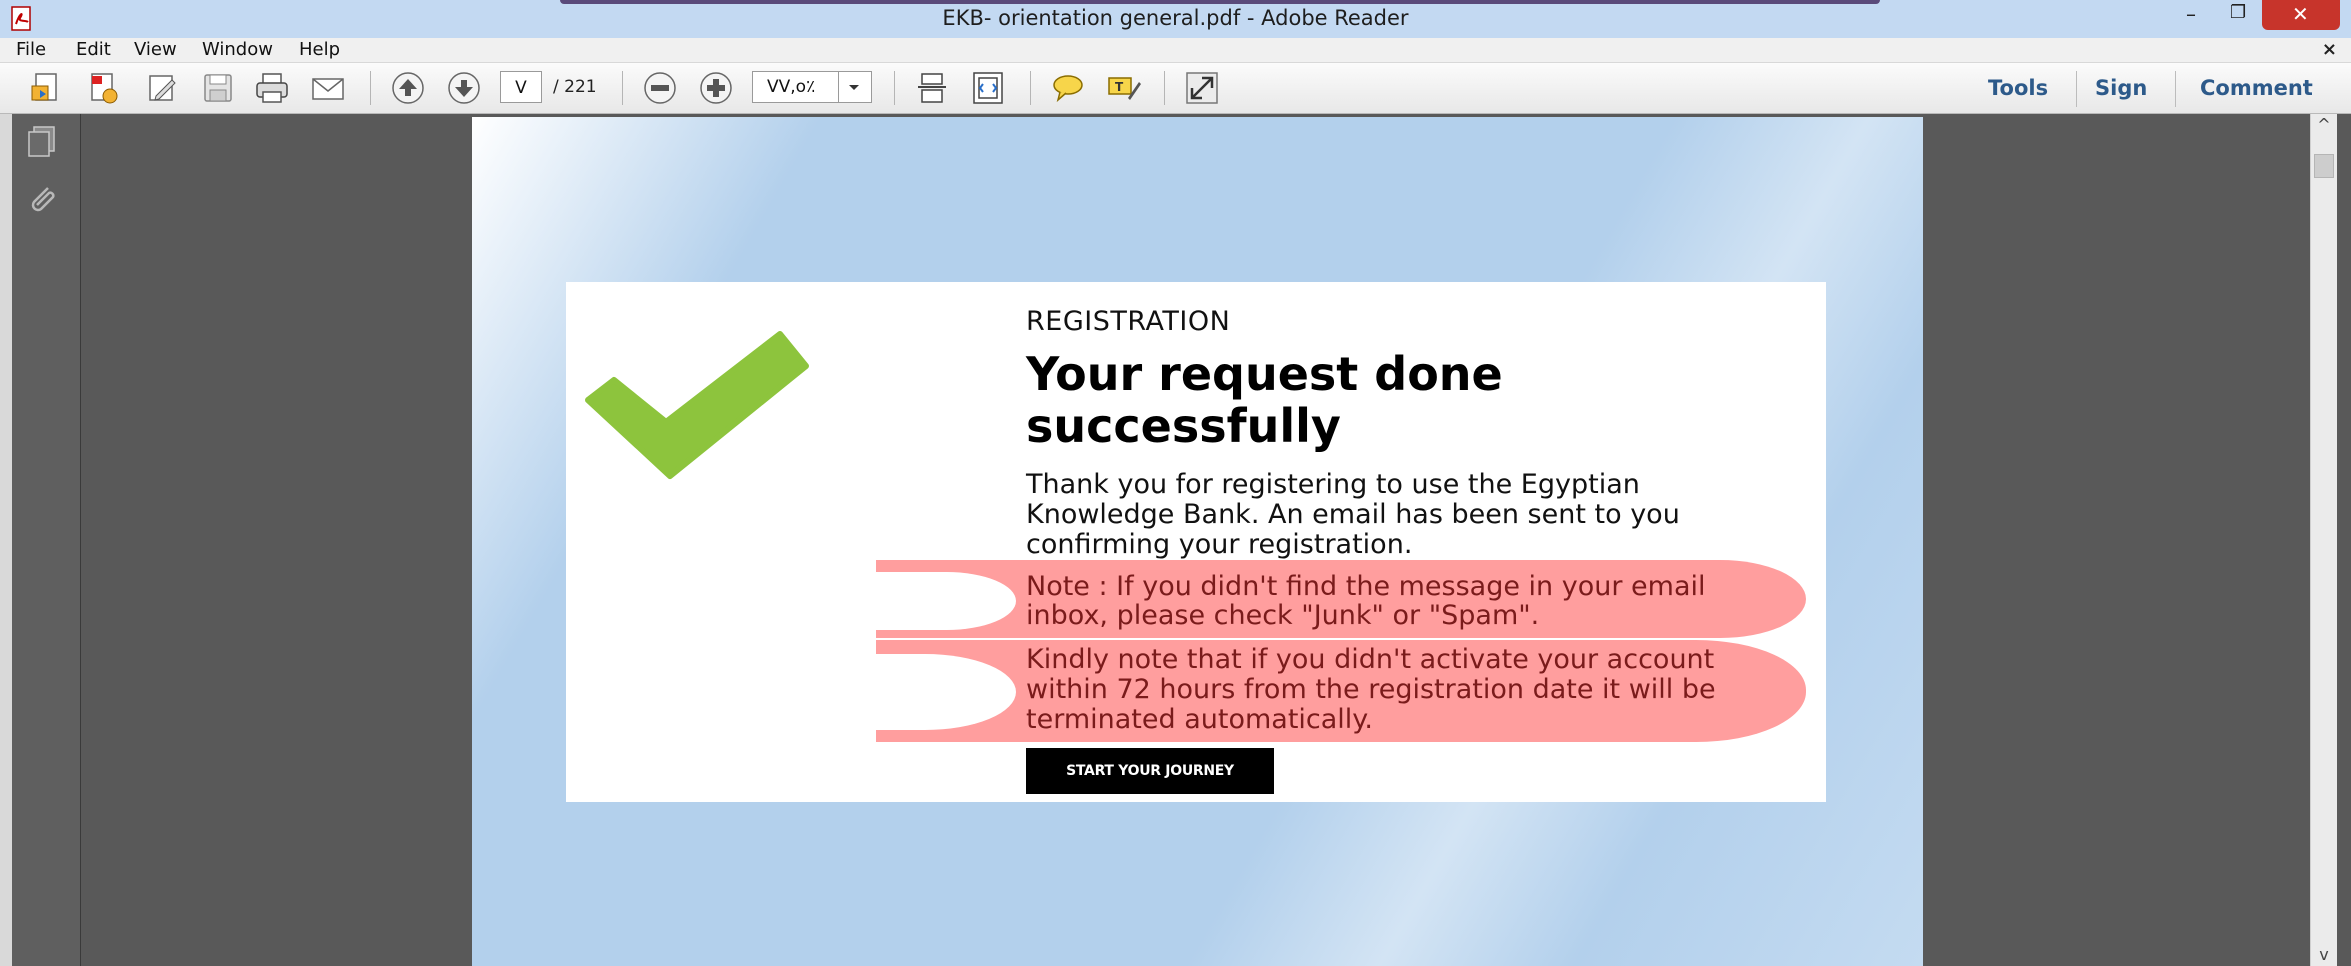 Image resolution: width=2351 pixels, height=966 pixels. I want to click on close-icon: ✕, so click(2300, 14).